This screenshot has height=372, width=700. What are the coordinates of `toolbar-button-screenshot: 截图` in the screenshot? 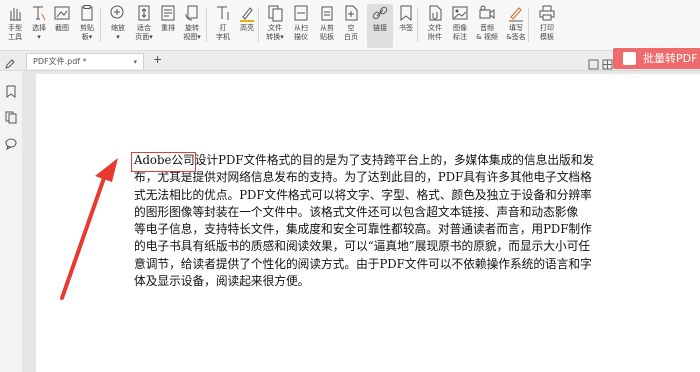 It's located at (62, 26).